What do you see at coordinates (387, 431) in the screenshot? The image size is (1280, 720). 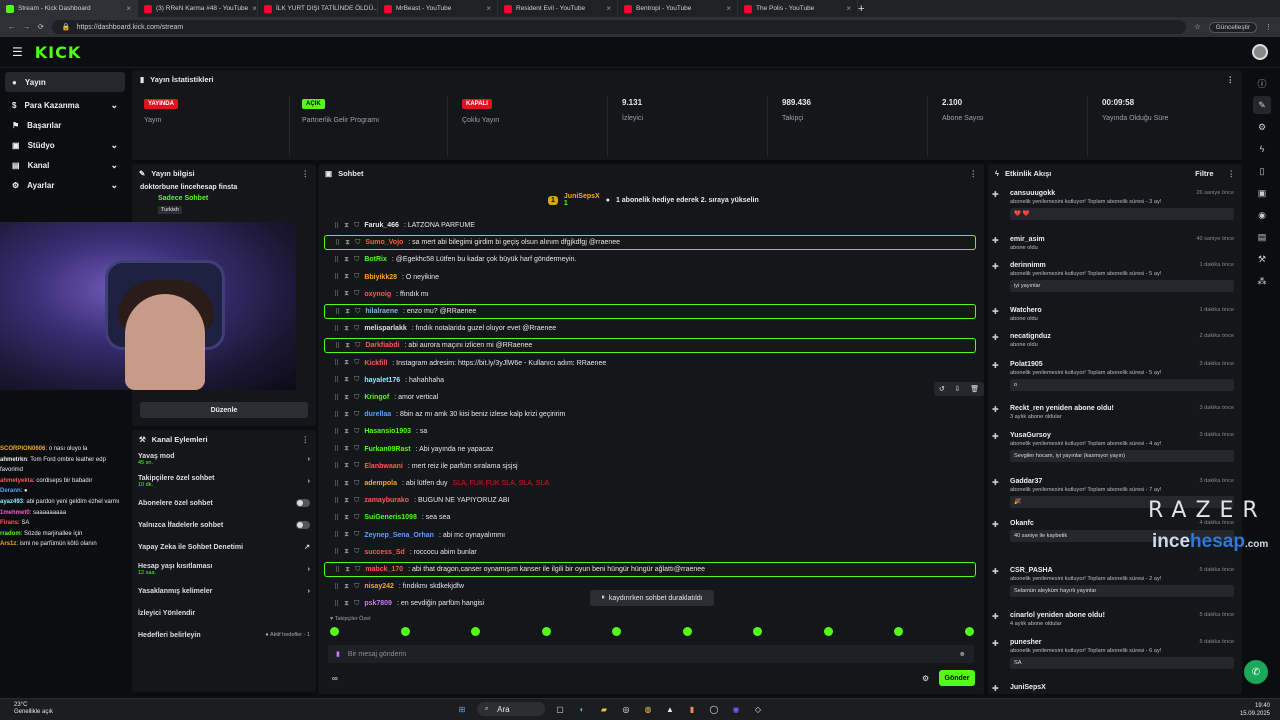 I see `chat-username: Hasansio1903` at bounding box center [387, 431].